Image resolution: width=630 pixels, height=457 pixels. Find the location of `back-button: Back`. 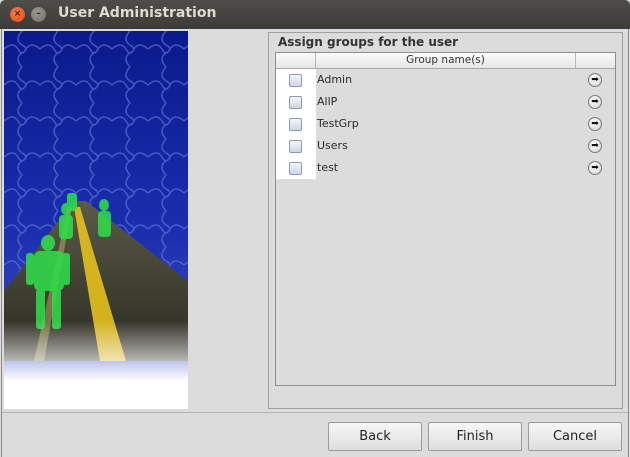

back-button: Back is located at coordinates (375, 436).